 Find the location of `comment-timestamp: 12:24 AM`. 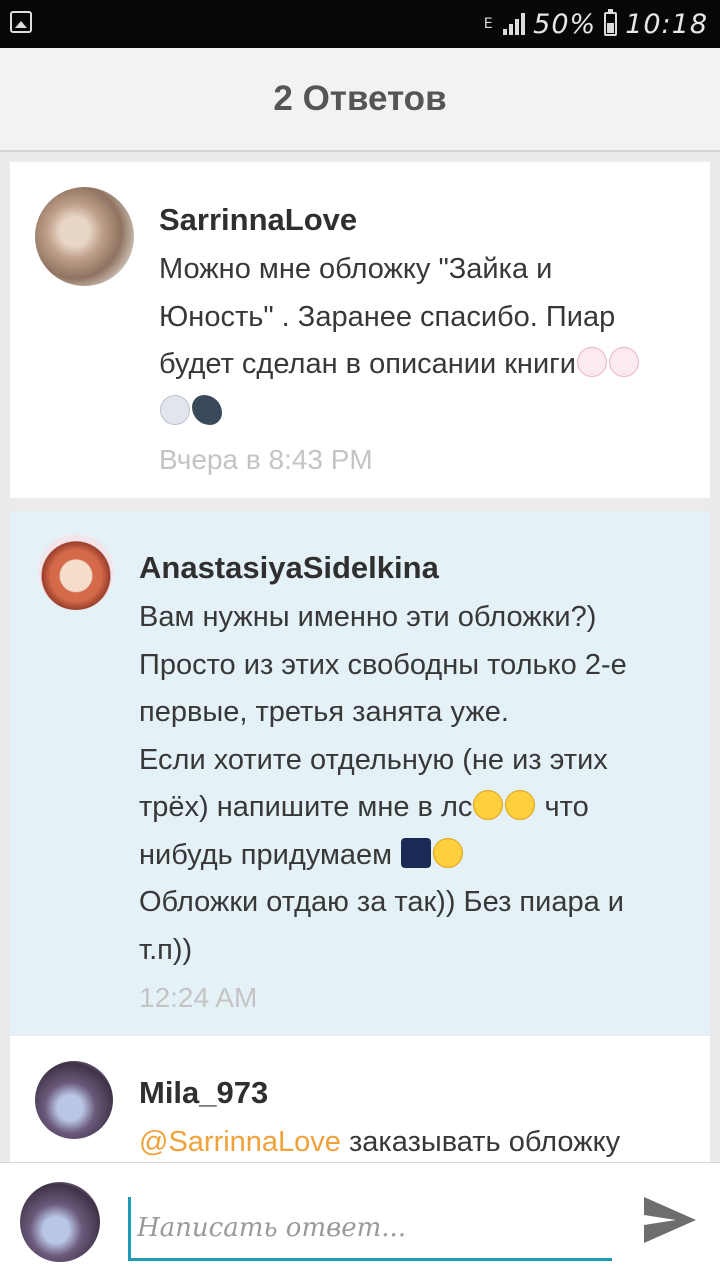

comment-timestamp: 12:24 AM is located at coordinates (198, 997).